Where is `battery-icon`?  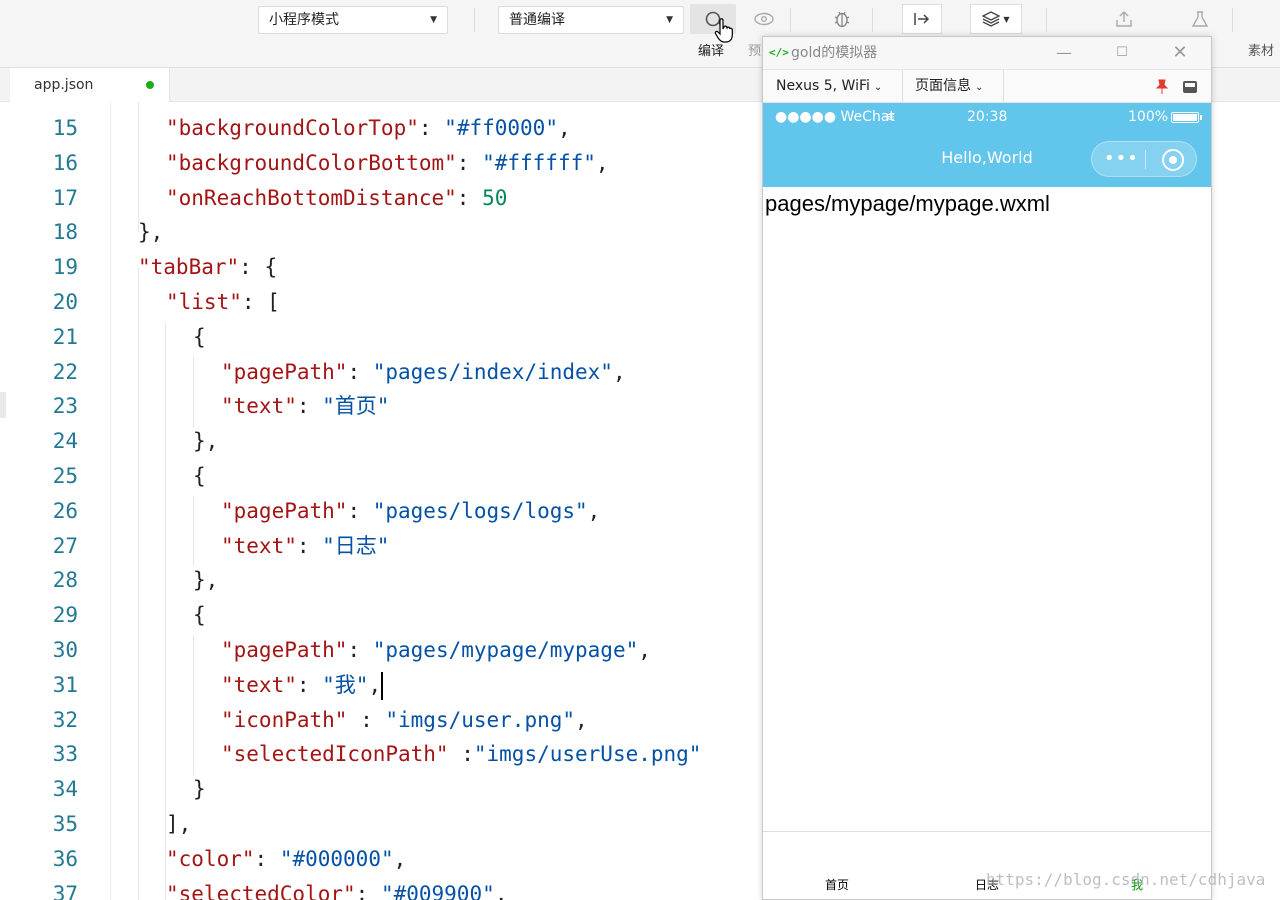
battery-icon is located at coordinates (1186, 117).